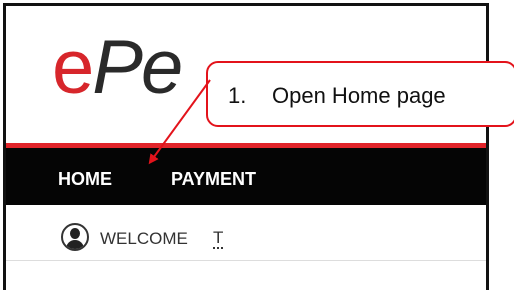 The height and width of the screenshot is (290, 514). What do you see at coordinates (73, 67) in the screenshot?
I see `logo-e: e` at bounding box center [73, 67].